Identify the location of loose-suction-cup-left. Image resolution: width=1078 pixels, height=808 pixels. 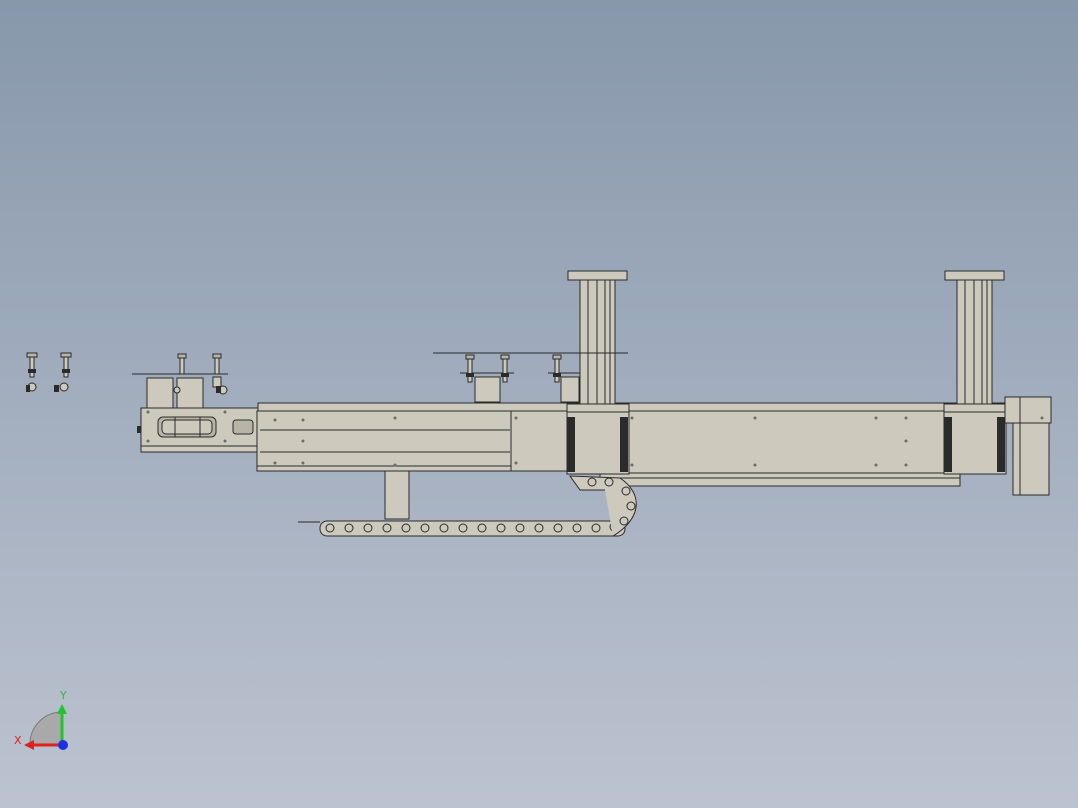
(32, 372).